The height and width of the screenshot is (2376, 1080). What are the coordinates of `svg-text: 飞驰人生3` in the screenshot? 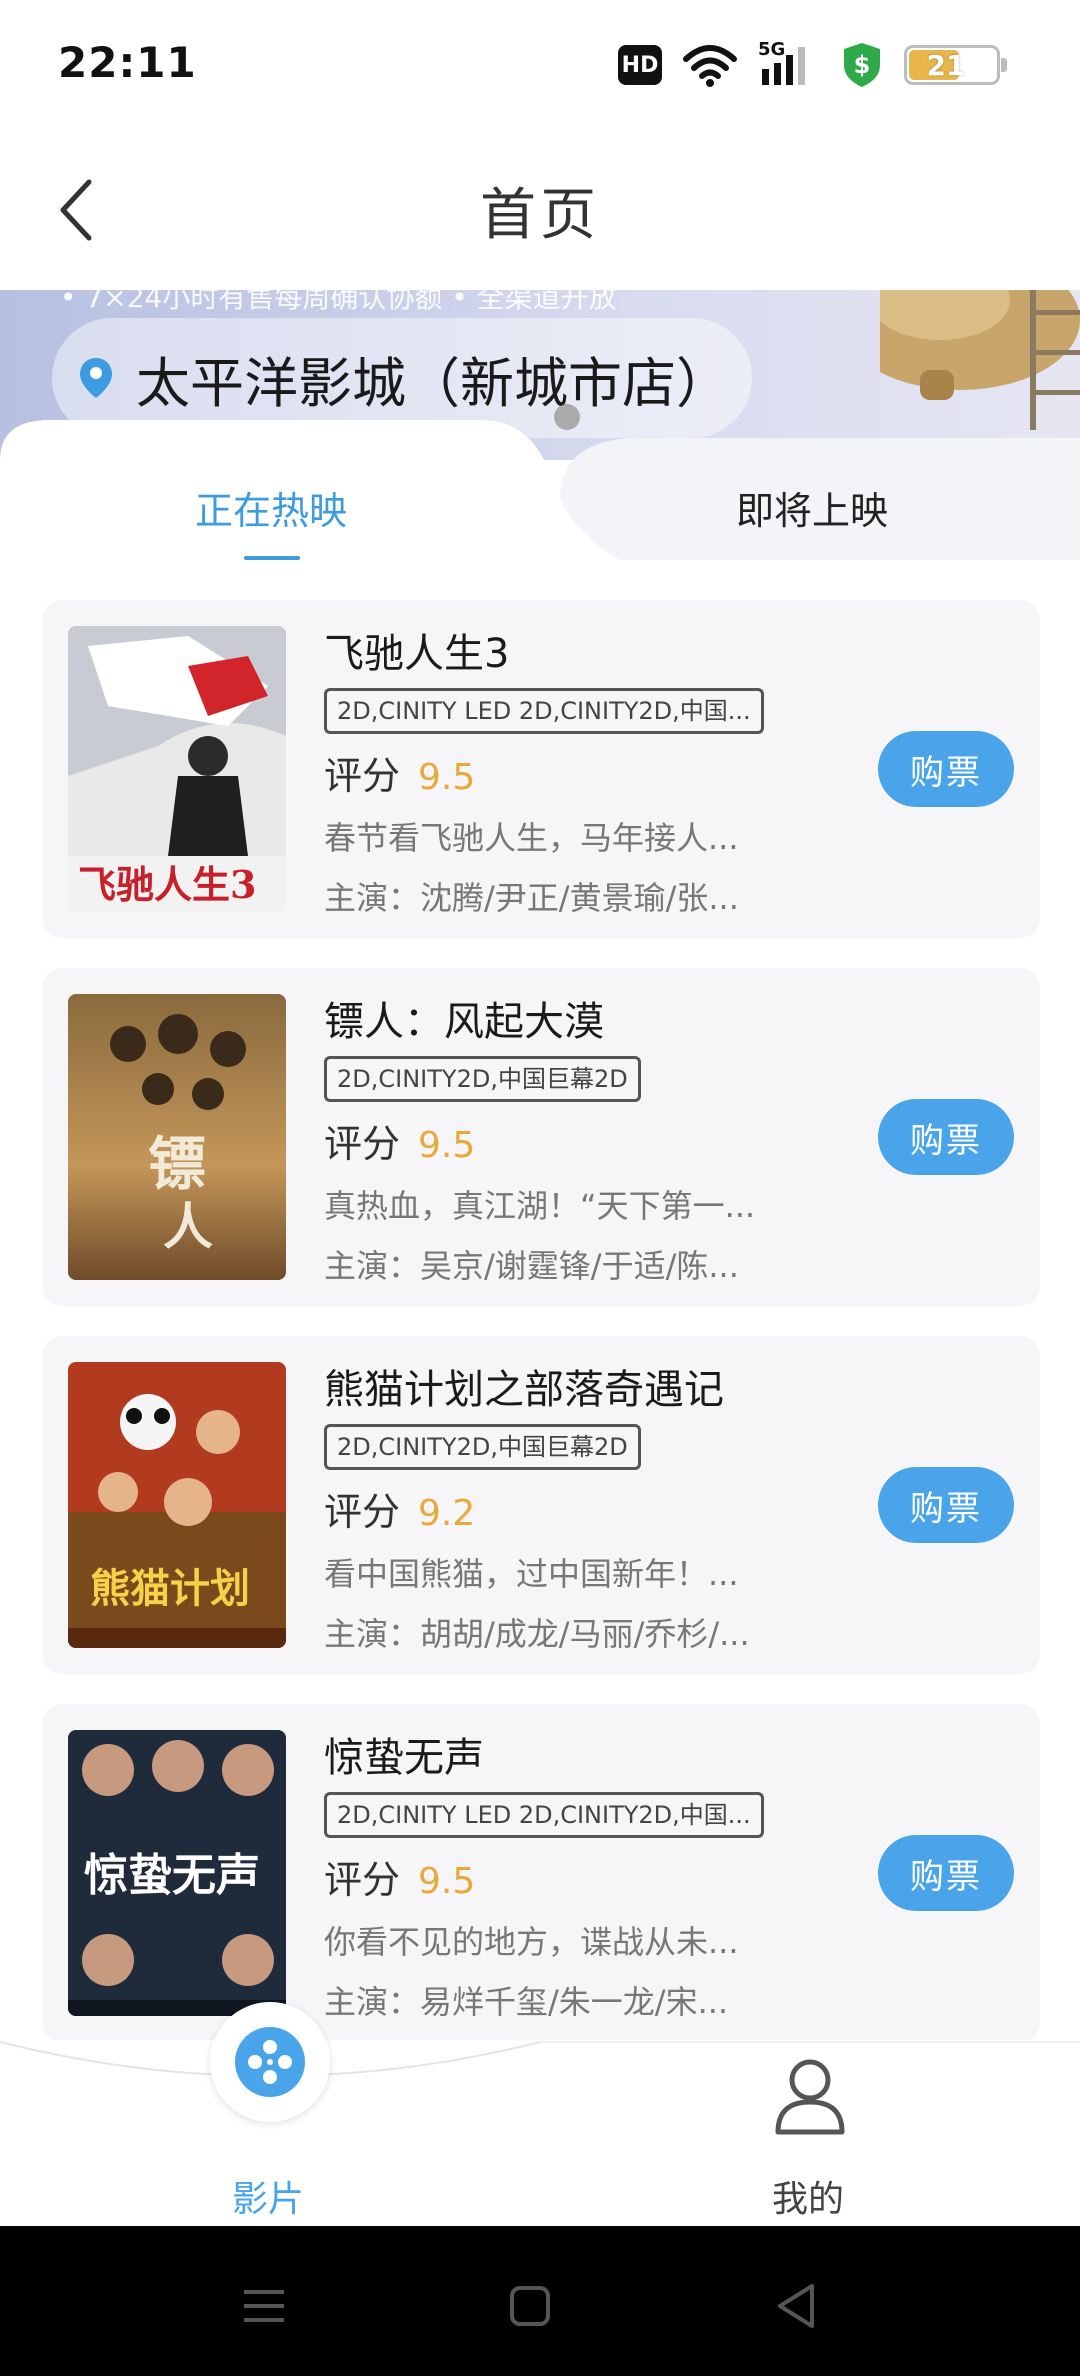 It's located at (167, 884).